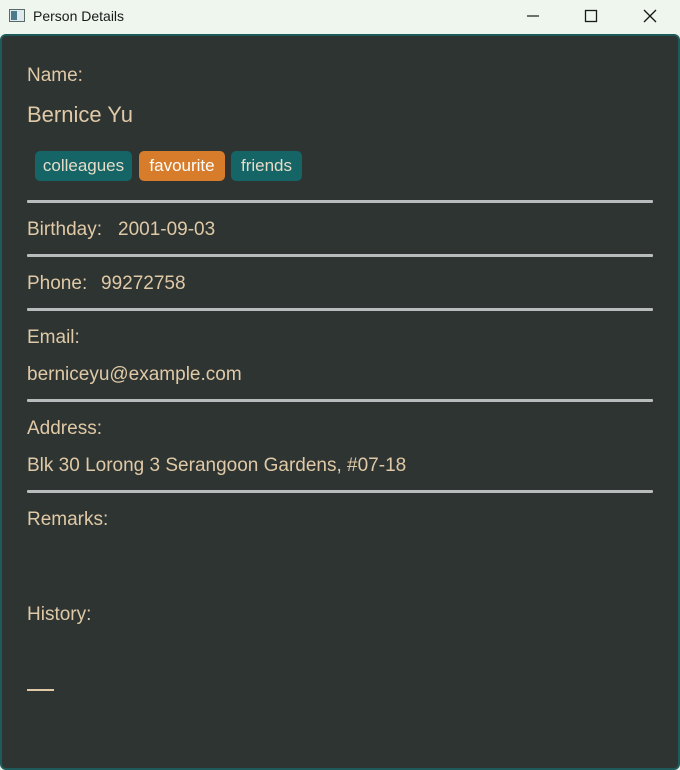 This screenshot has height=770, width=680. Describe the element at coordinates (64, 428) in the screenshot. I see `address-label: Address:` at that location.